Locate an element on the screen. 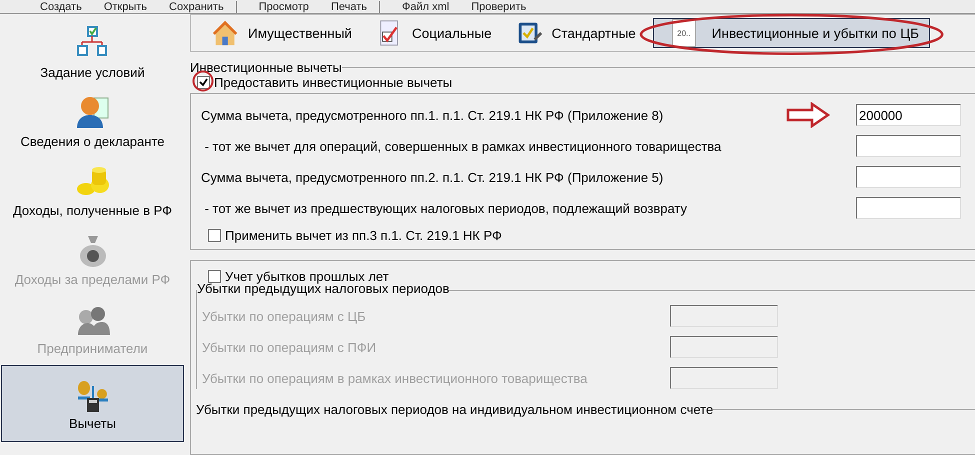  field-label: Убытки по операциям в рамках инвестиционного товарищества is located at coordinates (395, 378).